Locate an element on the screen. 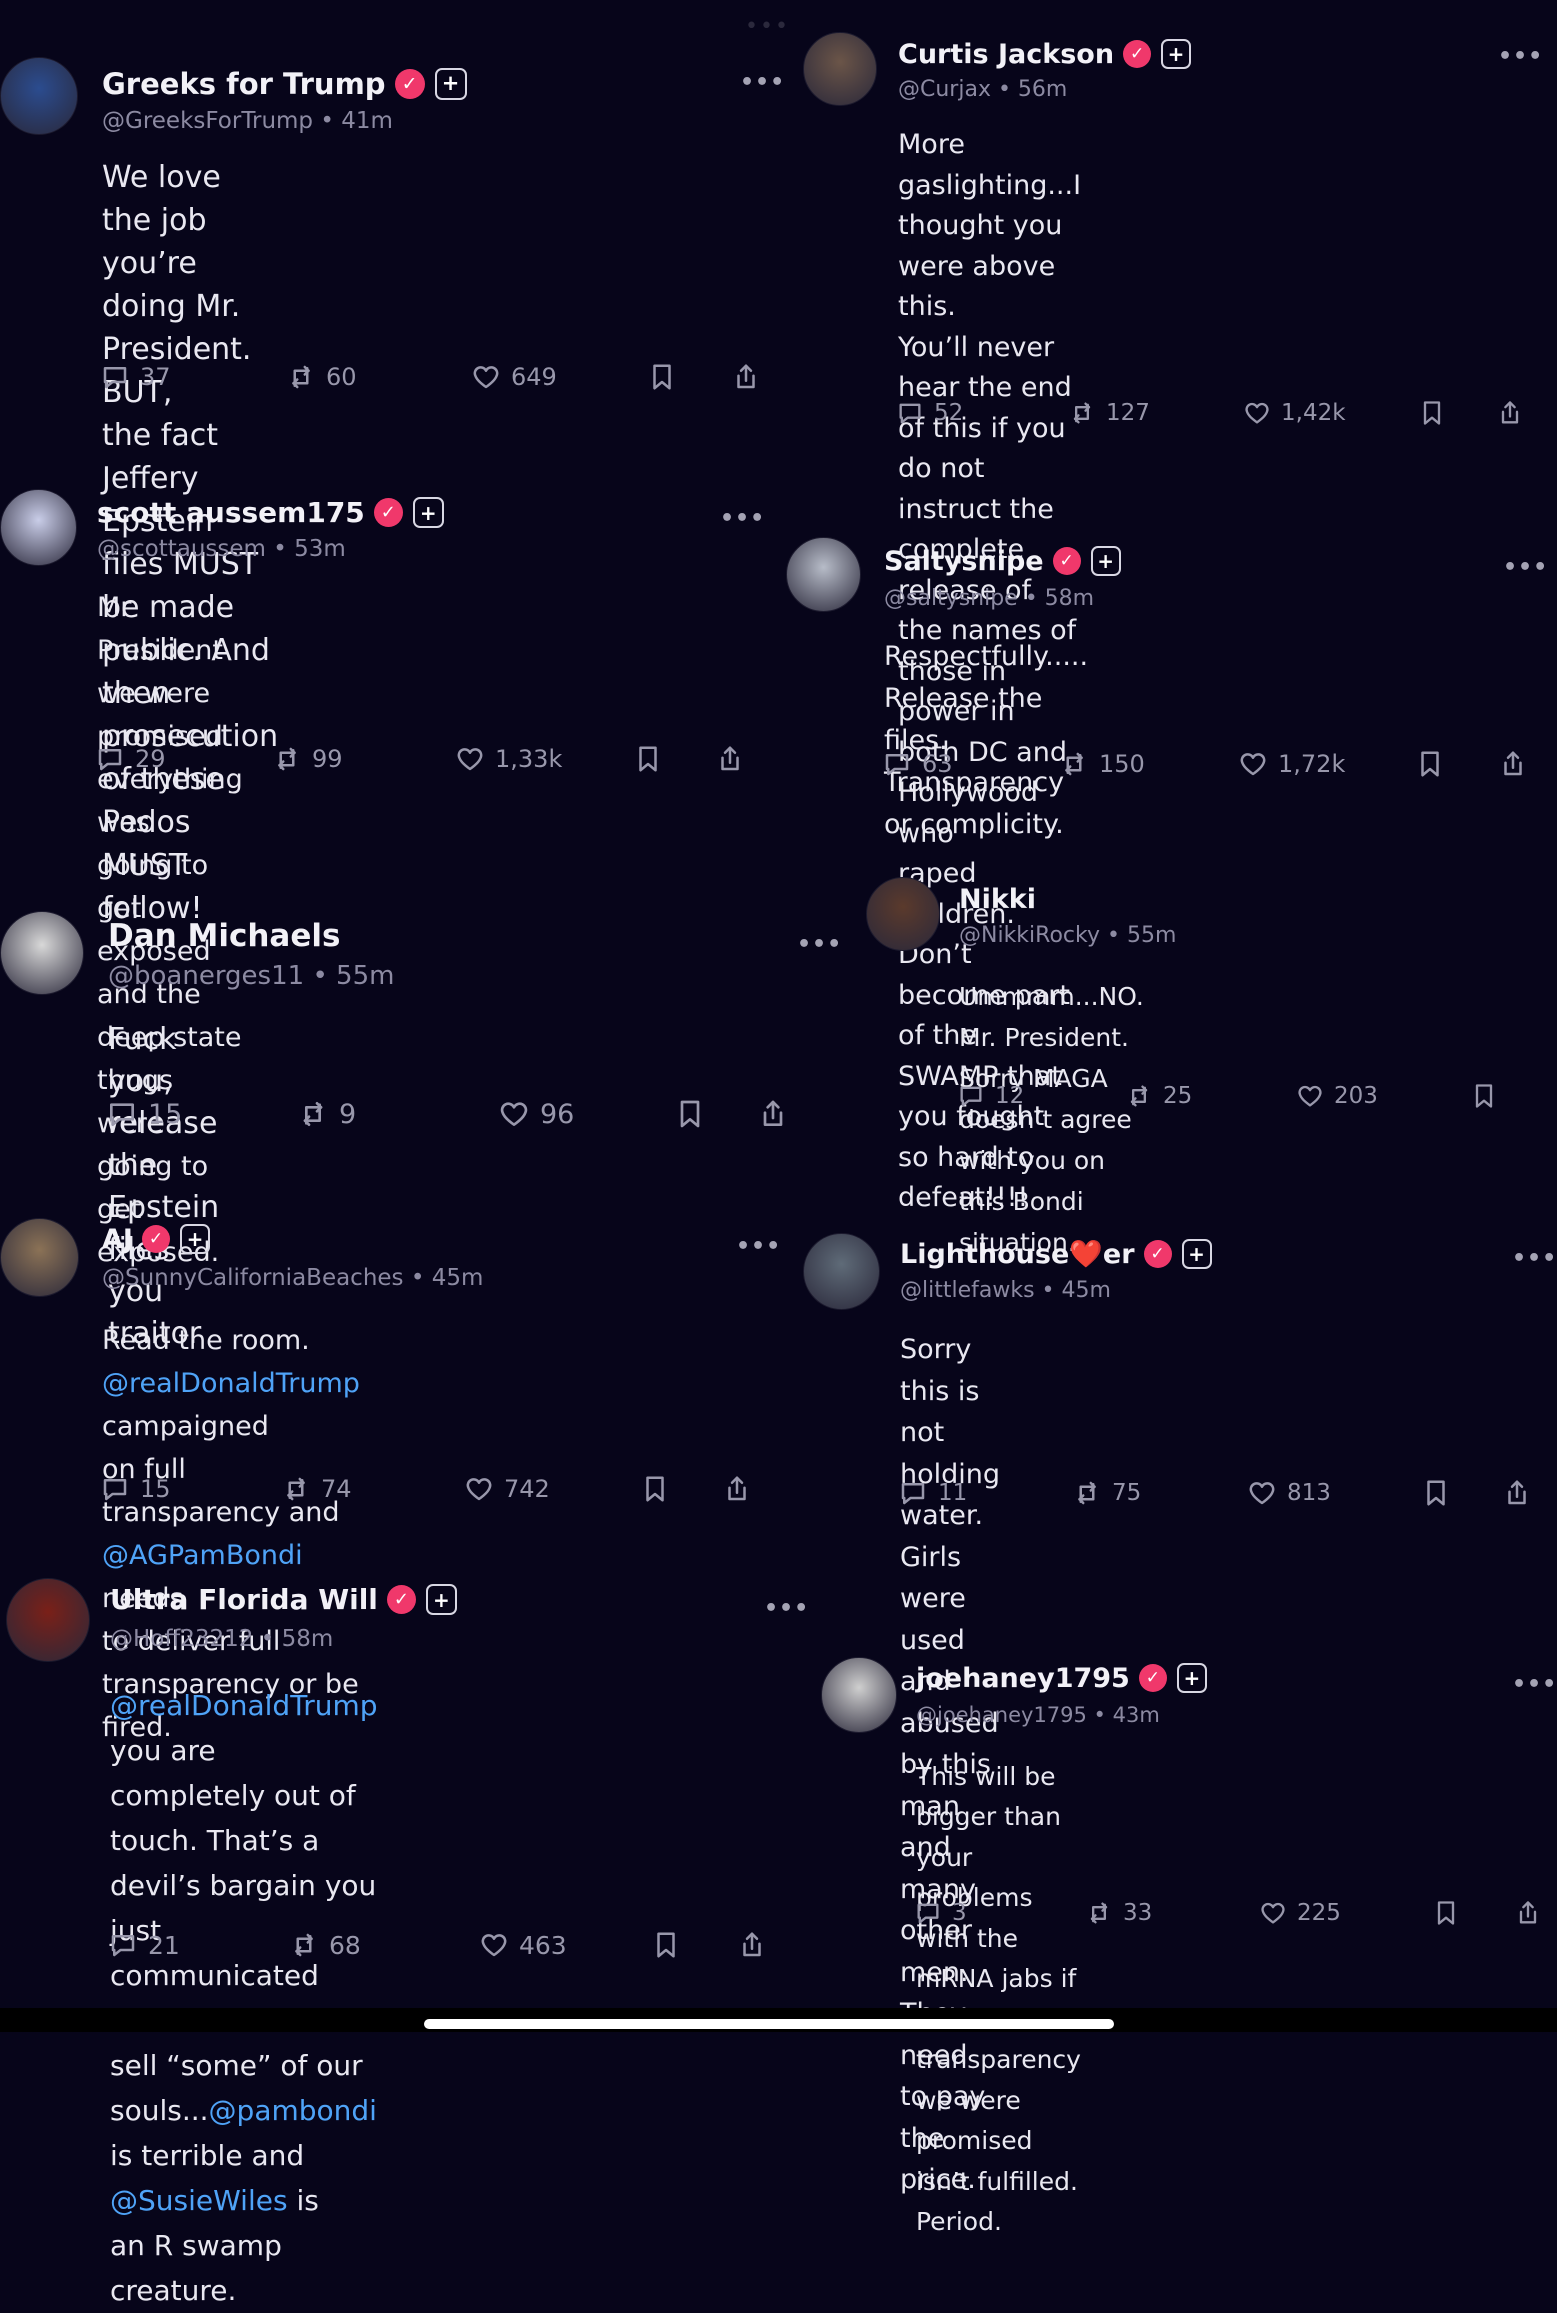 The image size is (1557, 2313). handle-and-time: @SunnyCaliforniaBeaches • 45m is located at coordinates (292, 1278).